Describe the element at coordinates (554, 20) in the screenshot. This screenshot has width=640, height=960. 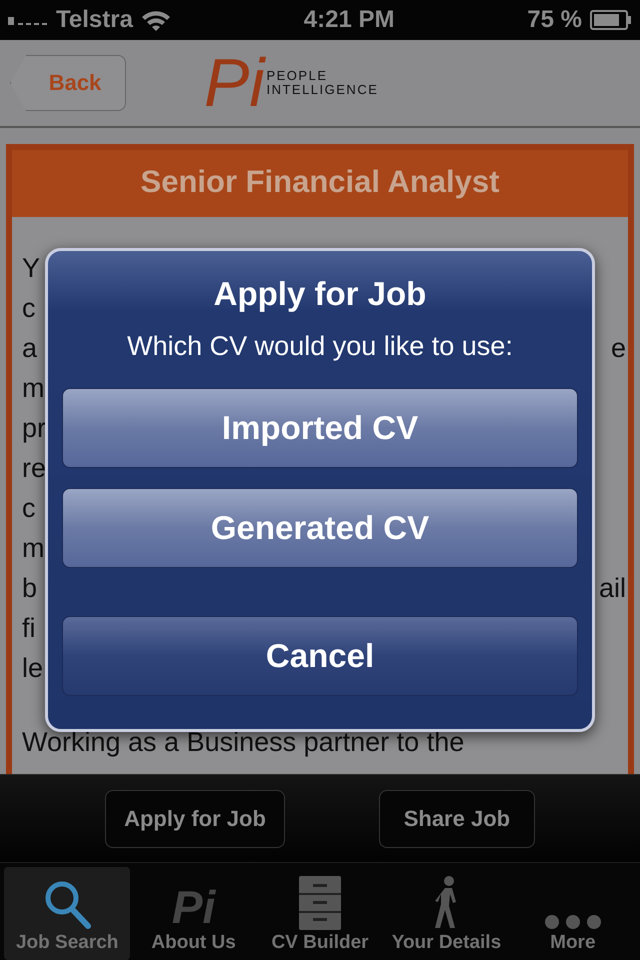
I see `battery-percent: 75 %` at that location.